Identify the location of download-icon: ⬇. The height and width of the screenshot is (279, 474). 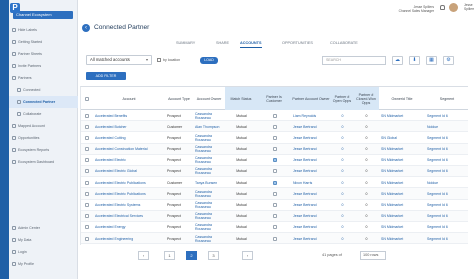
(414, 60).